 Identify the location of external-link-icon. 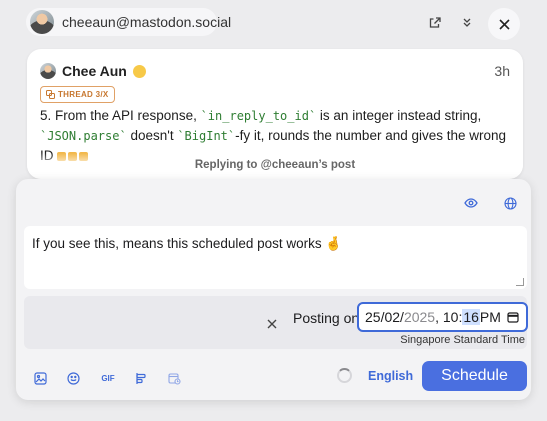
(435, 22).